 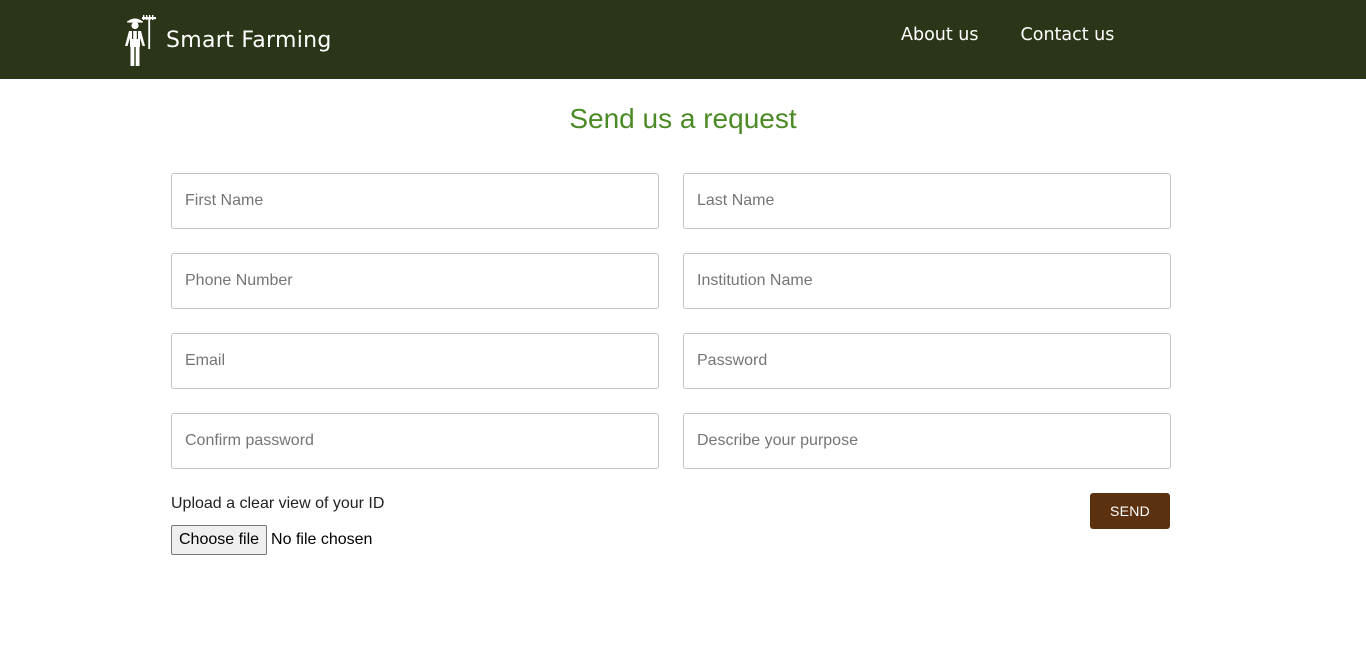 I want to click on purpose-field, so click(x=927, y=441).